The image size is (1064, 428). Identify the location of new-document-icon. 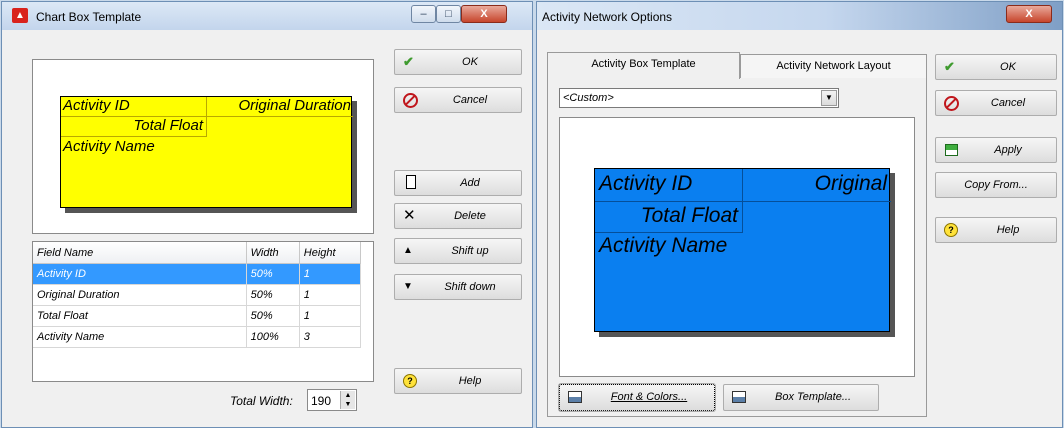
(411, 182).